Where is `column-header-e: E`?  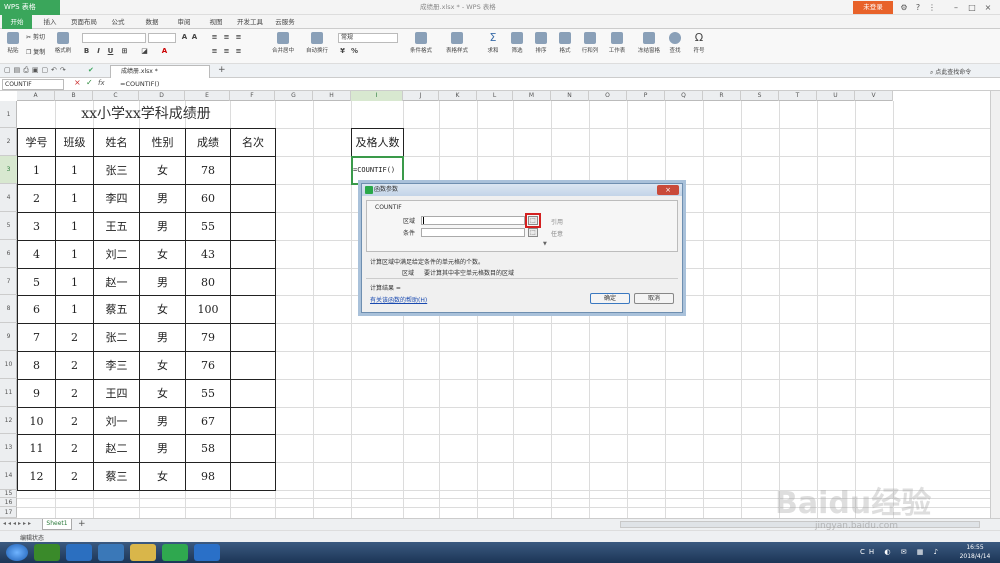
column-header-e: E is located at coordinates (207, 96).